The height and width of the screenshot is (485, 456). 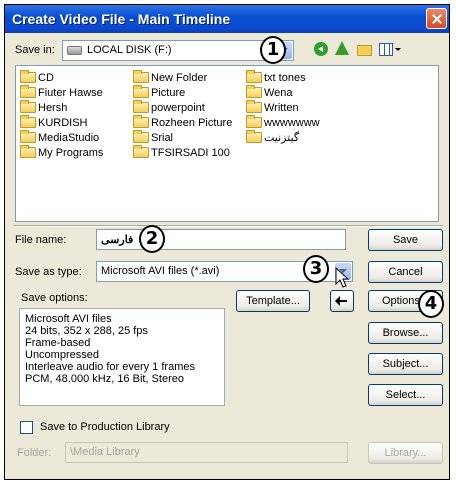 What do you see at coordinates (364, 50) in the screenshot?
I see `new-folder-icon` at bounding box center [364, 50].